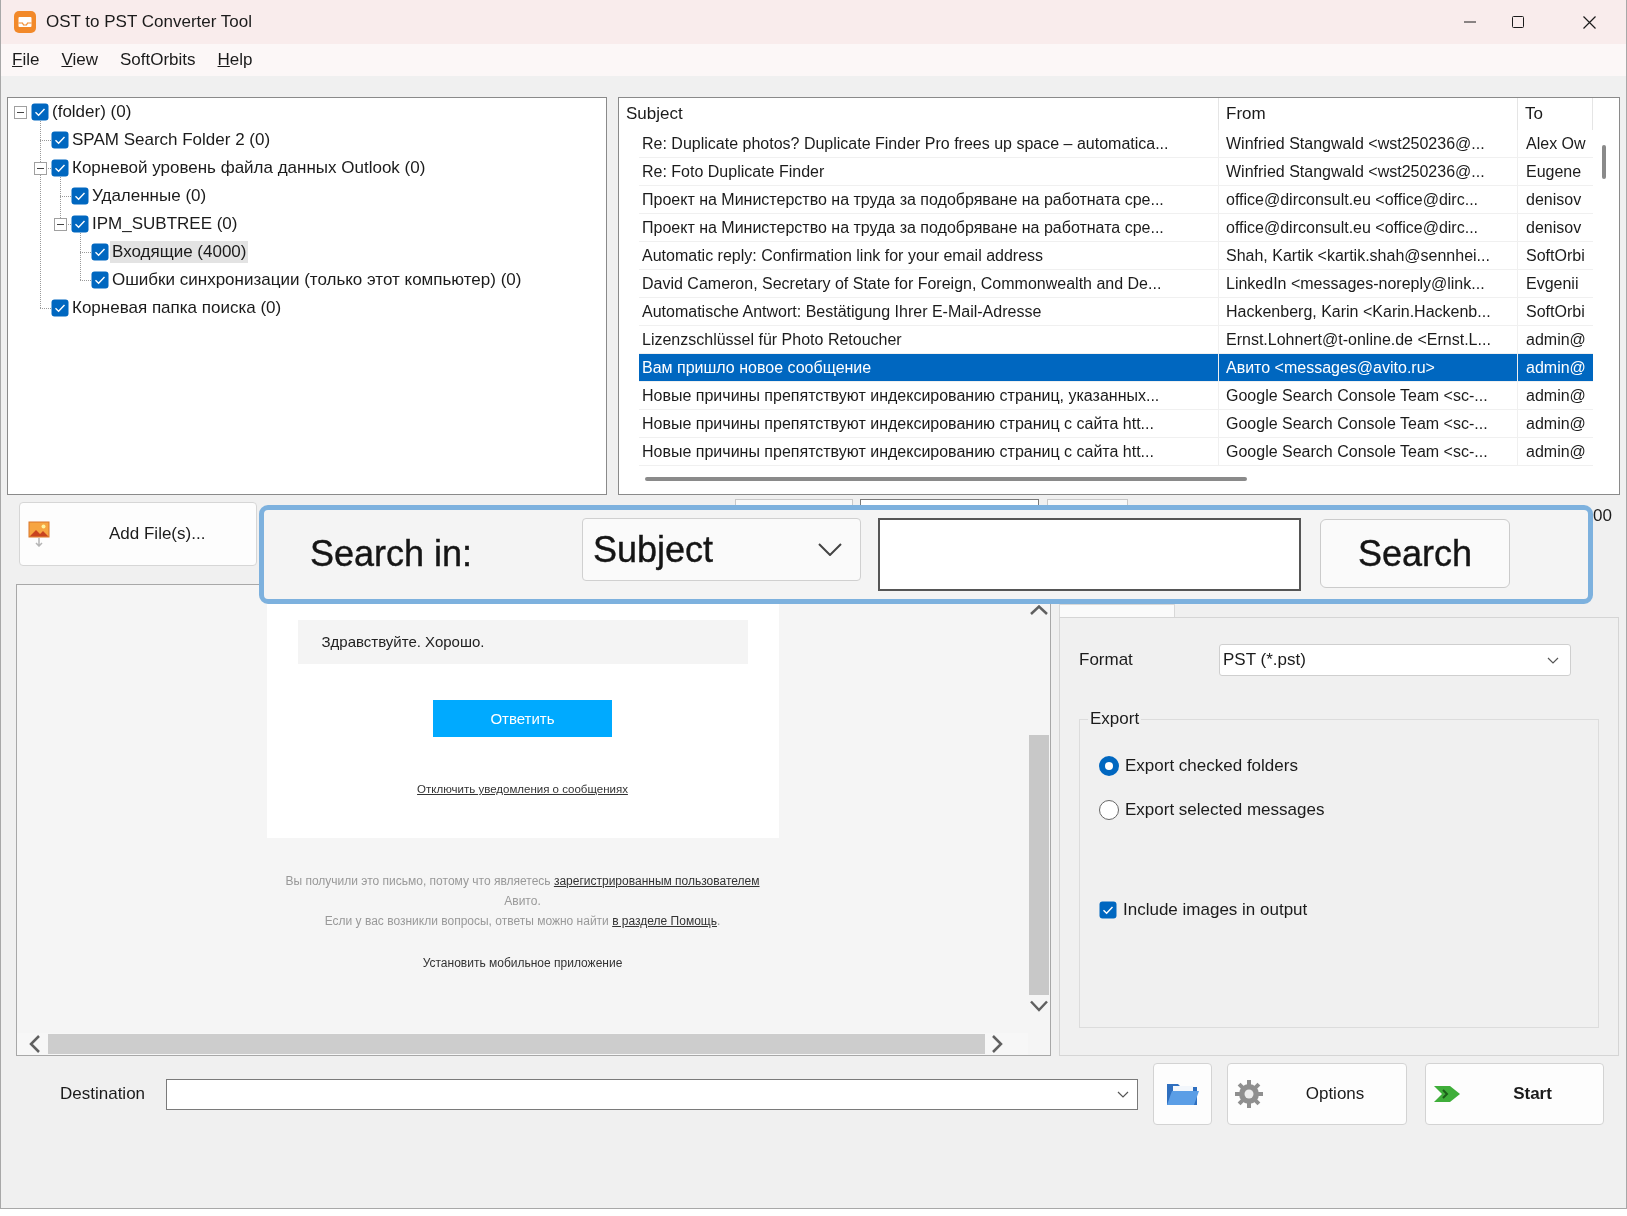 The height and width of the screenshot is (1216, 1627). I want to click on chevron-right-icon, so click(997, 1044).